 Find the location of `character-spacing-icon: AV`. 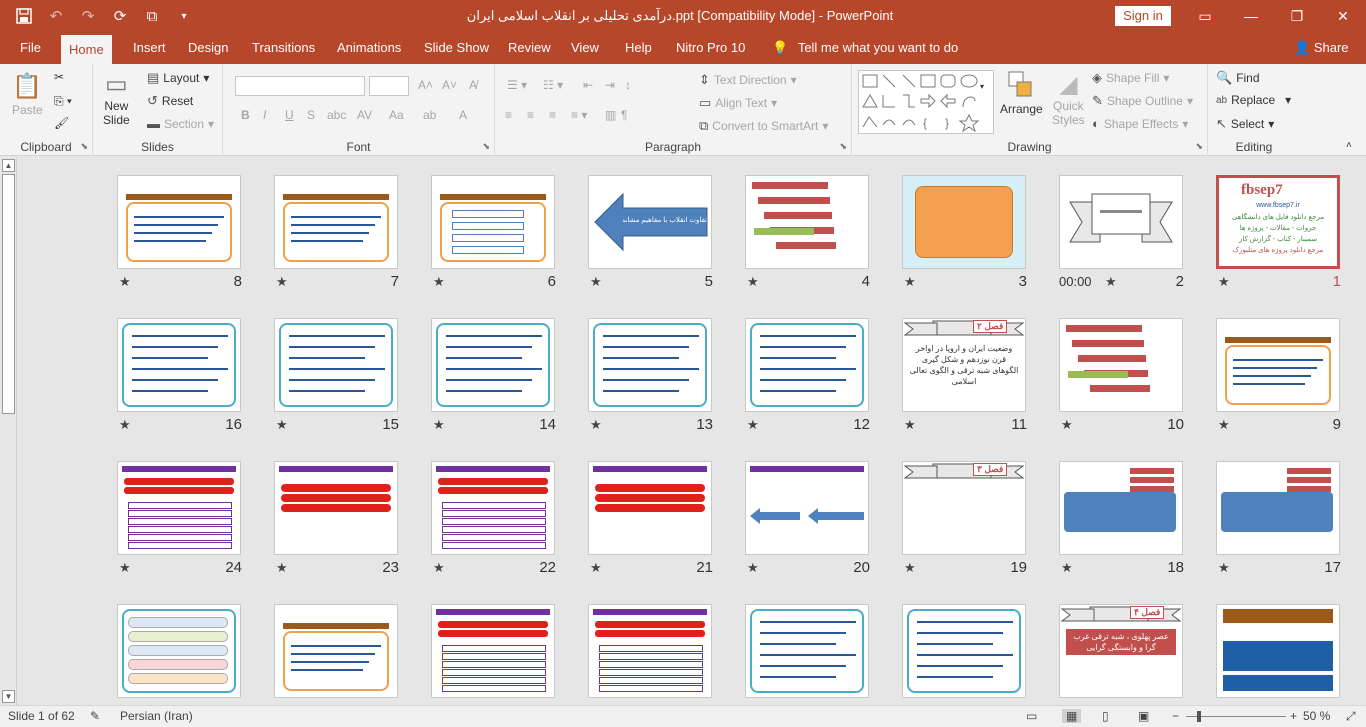

character-spacing-icon: AV is located at coordinates (364, 115).